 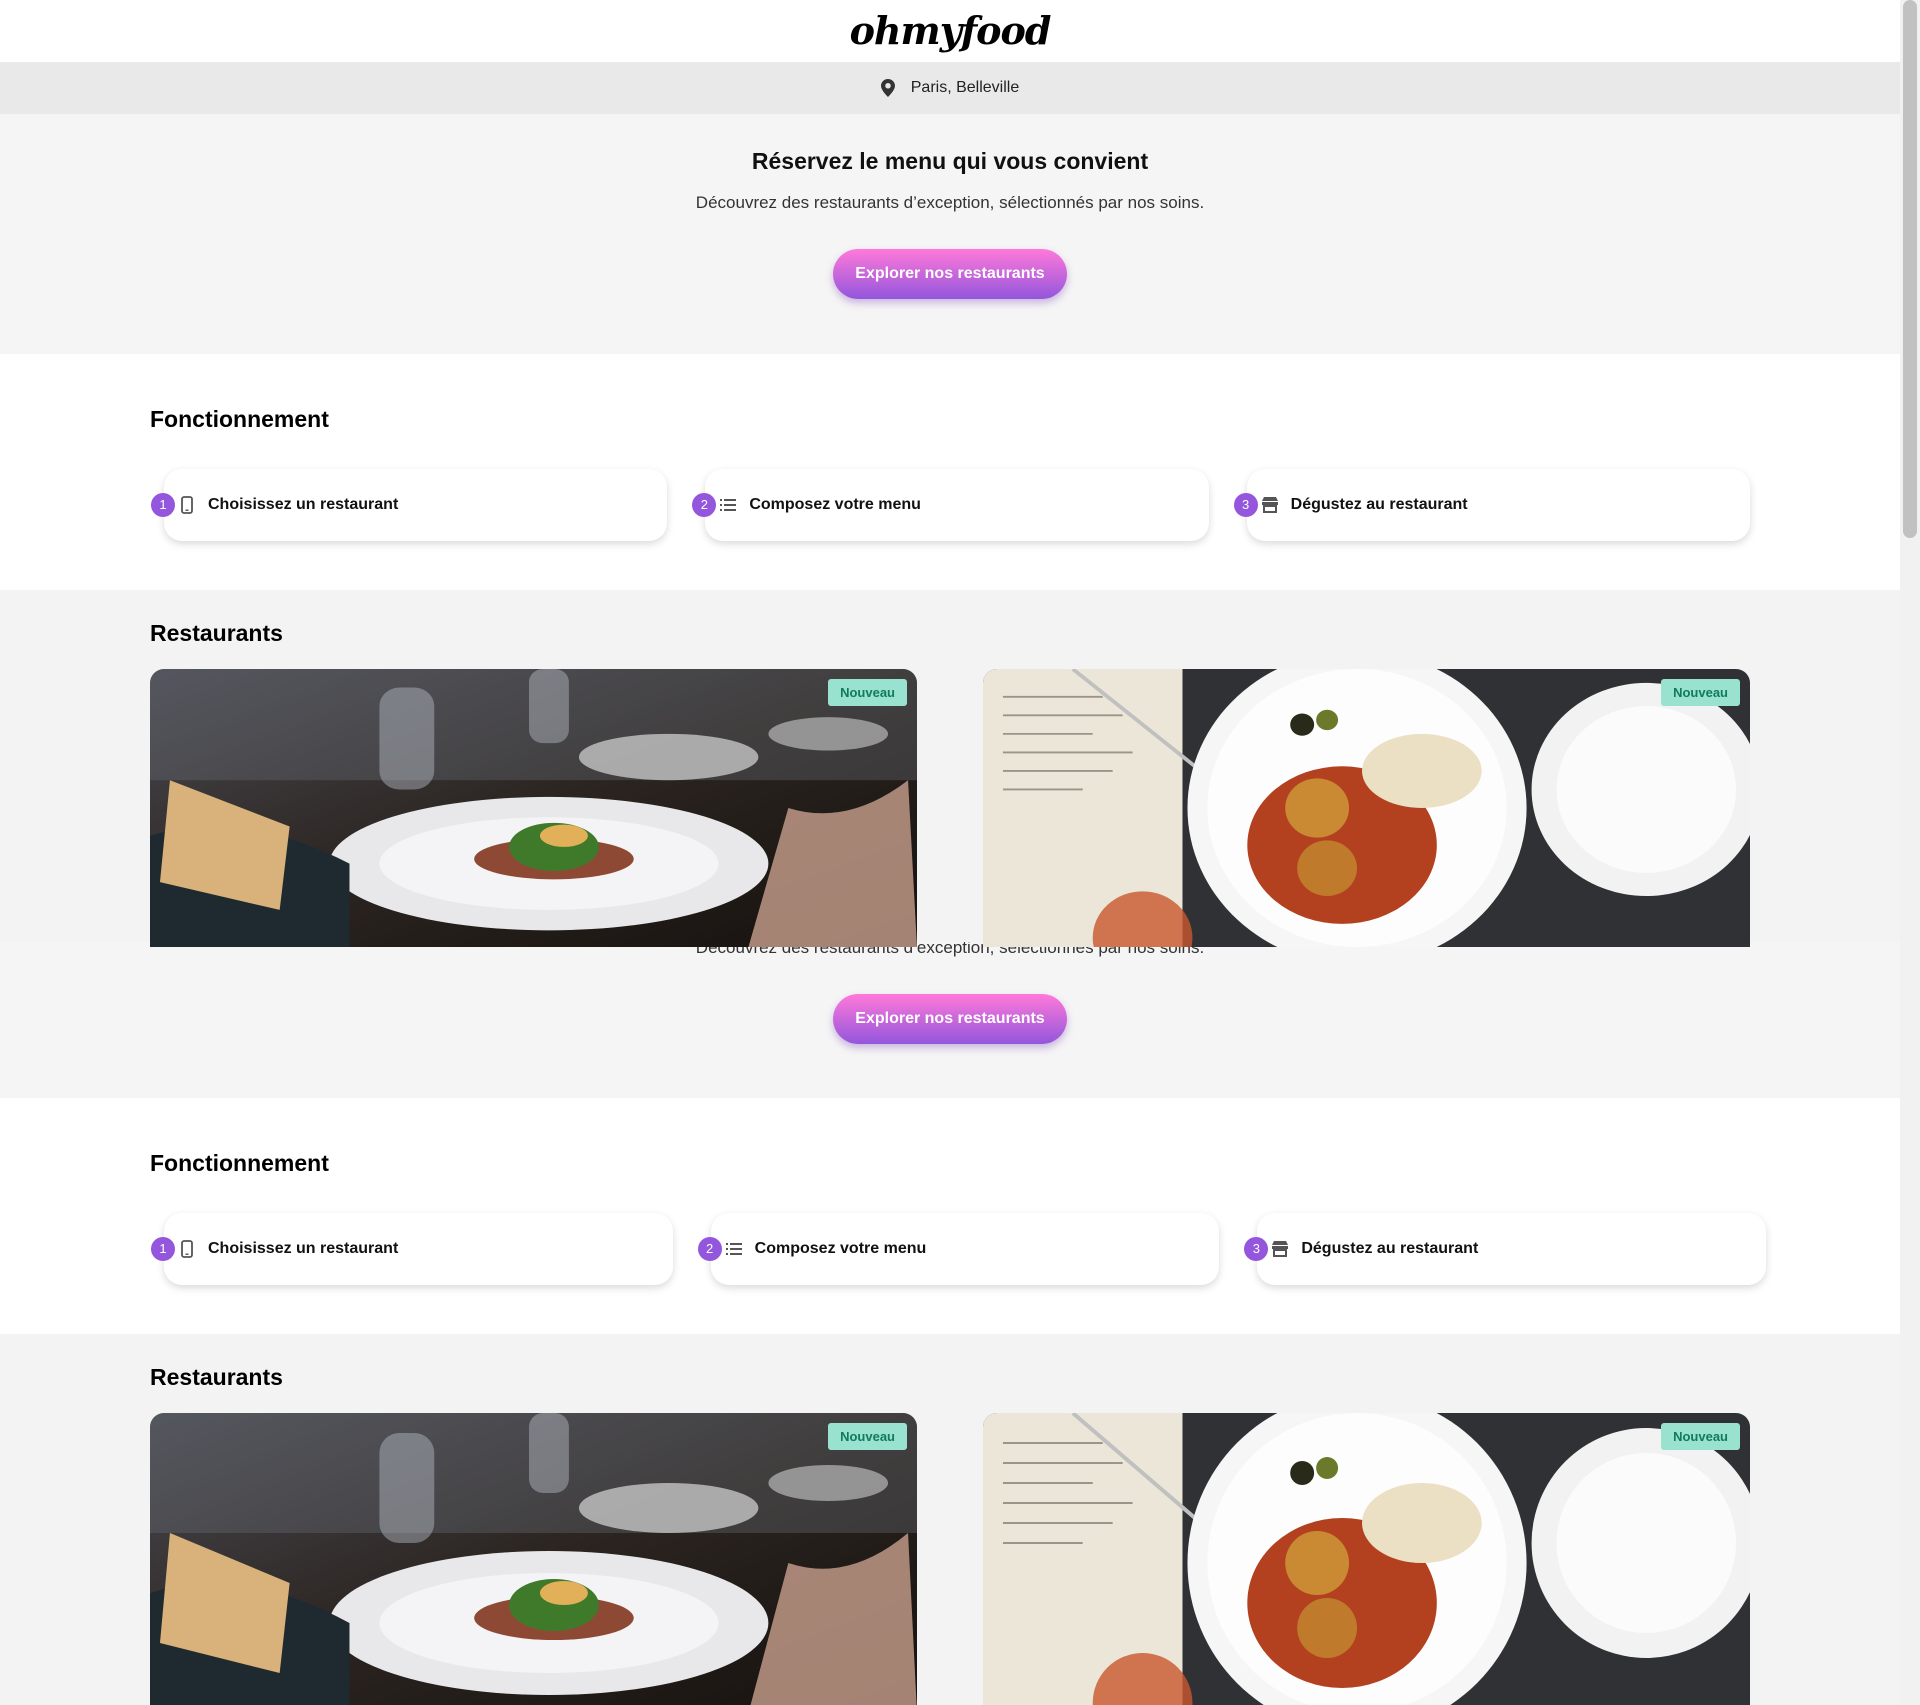 I want to click on map-pin-icon, so click(x=888, y=88).